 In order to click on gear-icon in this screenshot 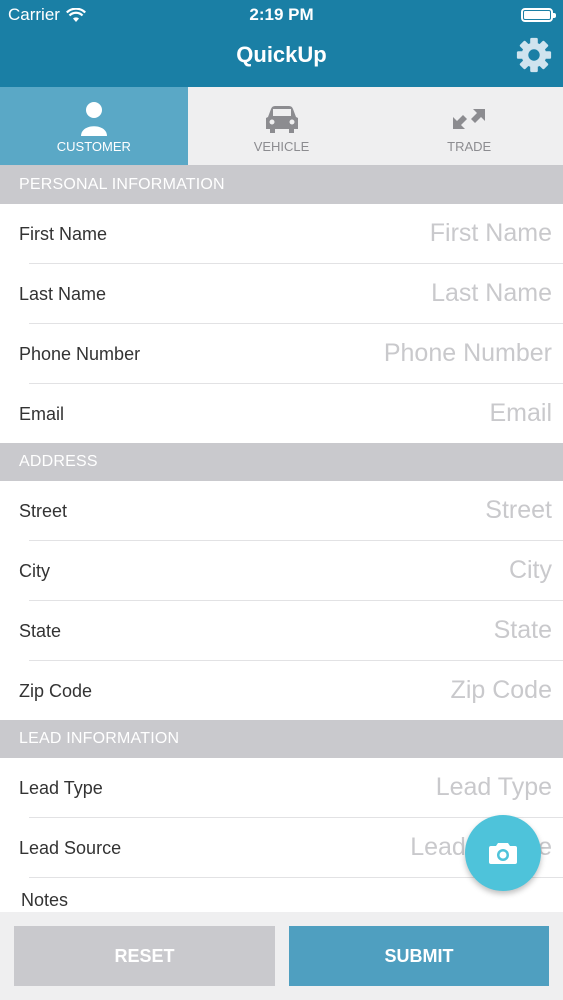, I will do `click(534, 55)`.